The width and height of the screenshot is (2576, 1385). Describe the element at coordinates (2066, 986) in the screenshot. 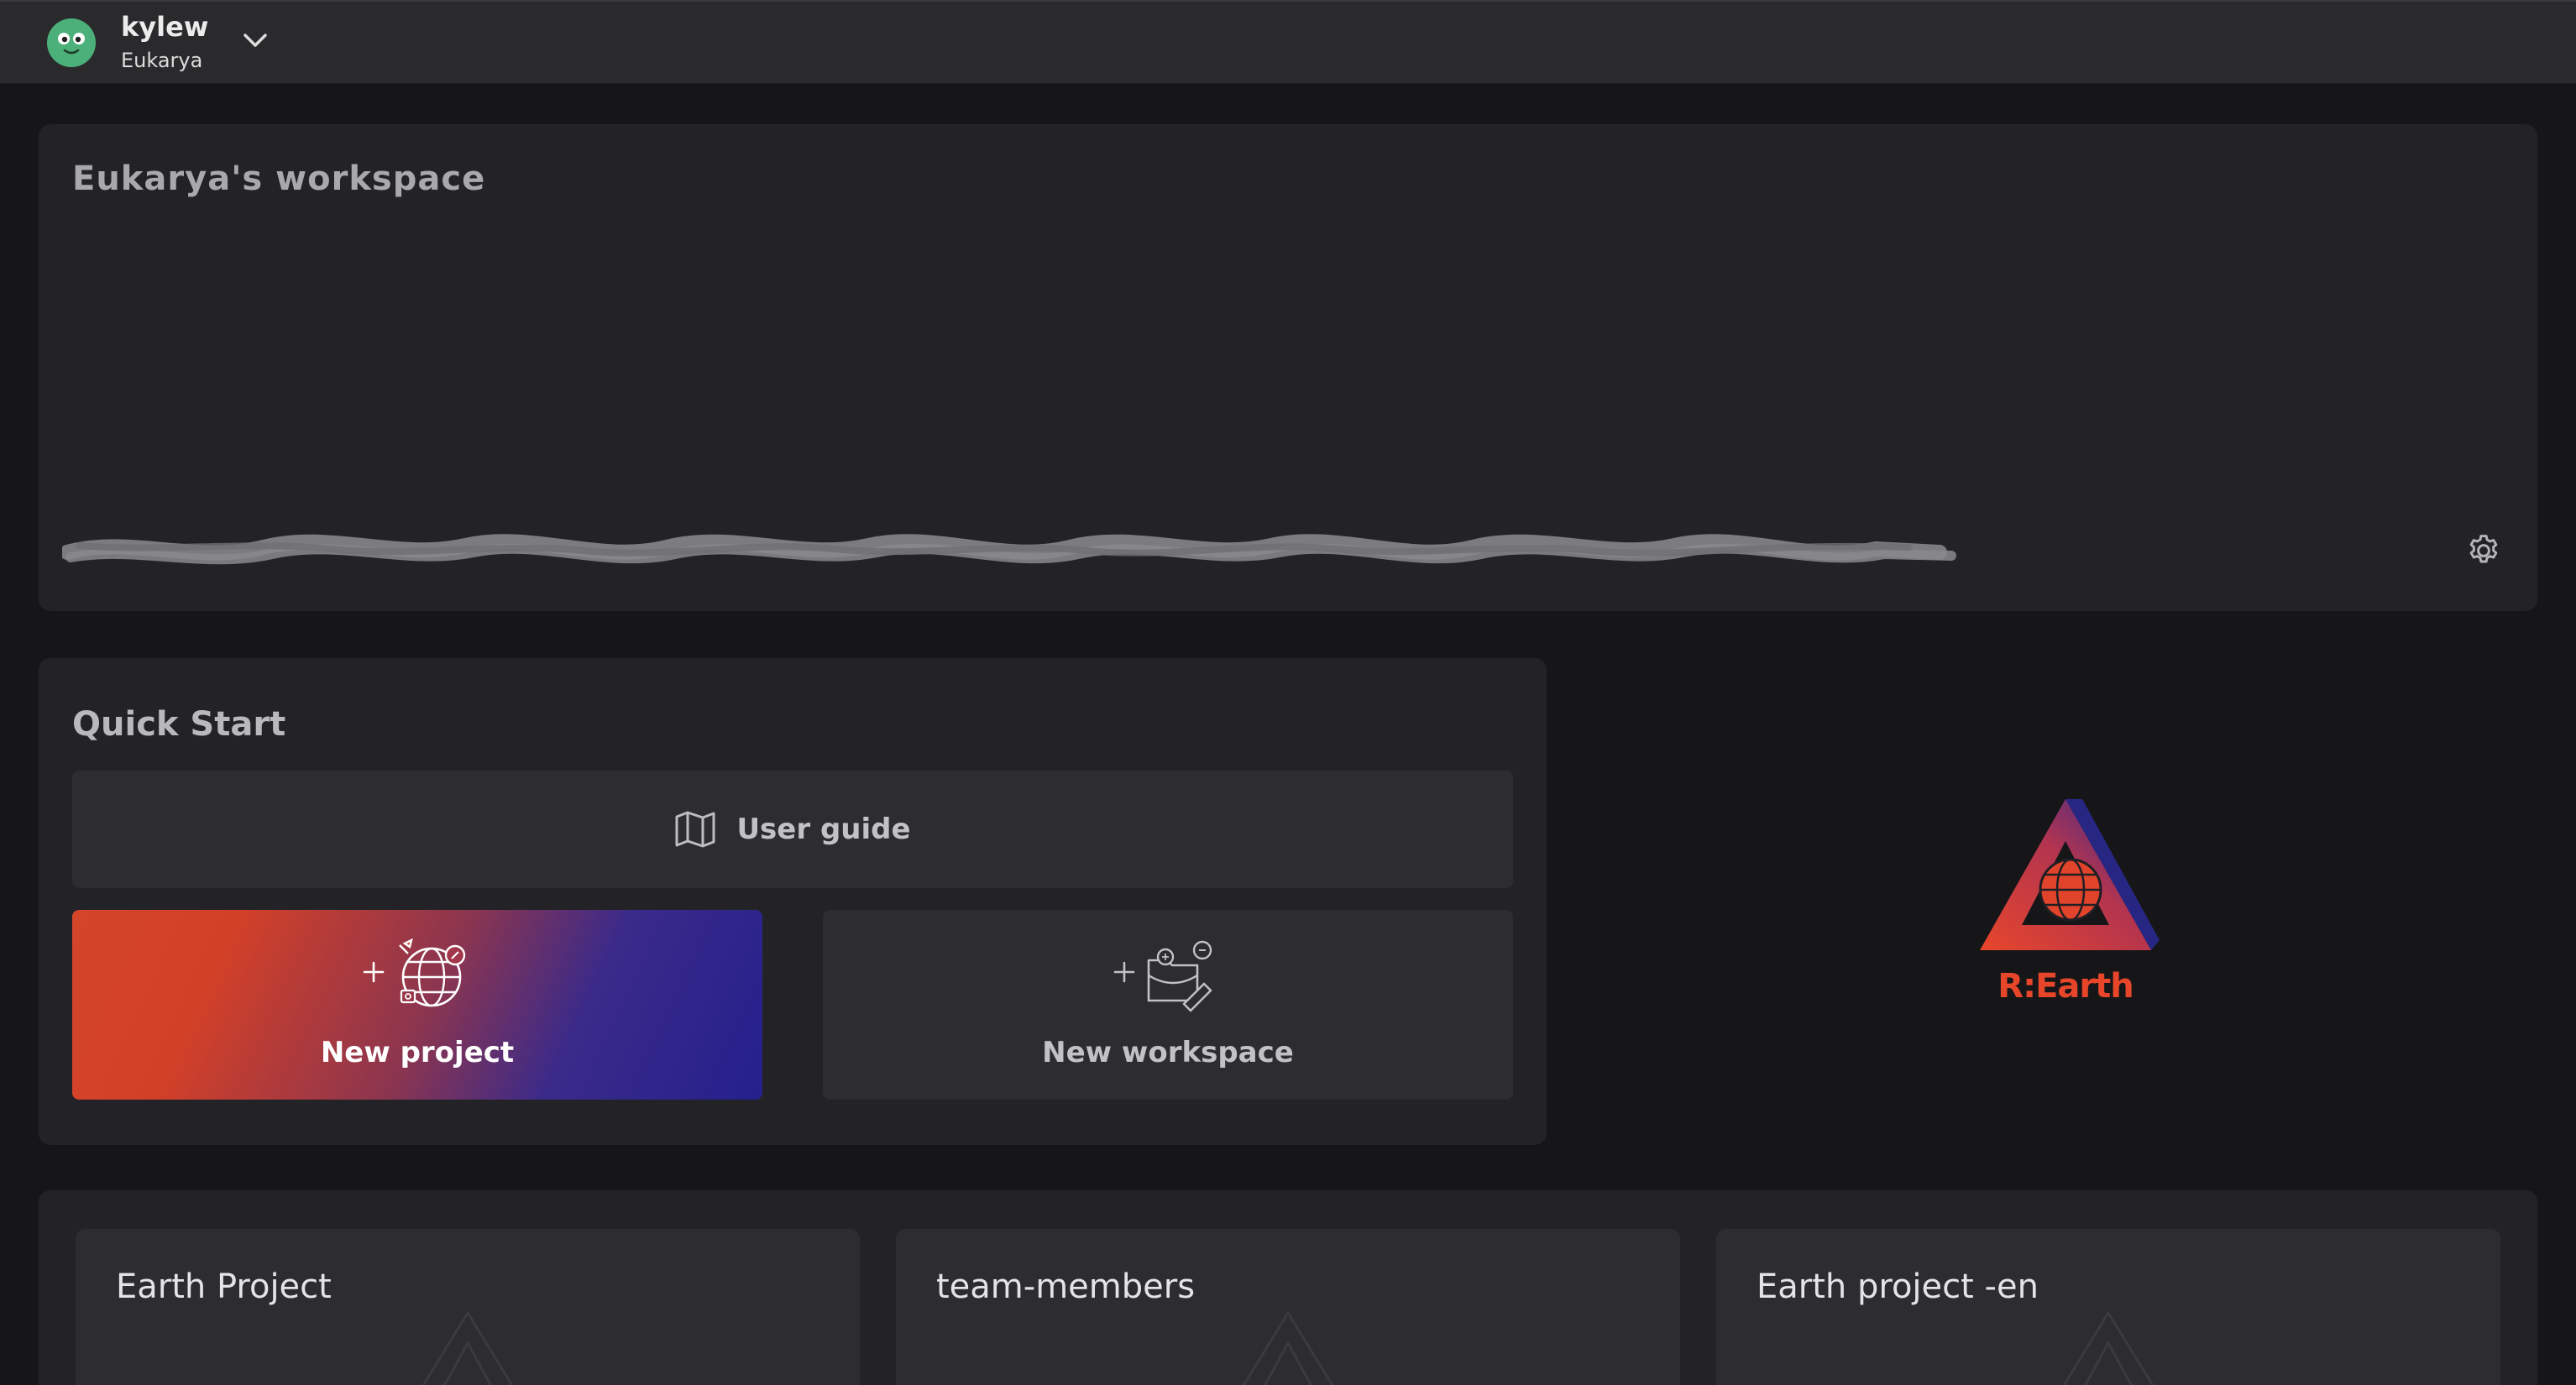

I see `reearth-logo-text: R:Earth` at that location.